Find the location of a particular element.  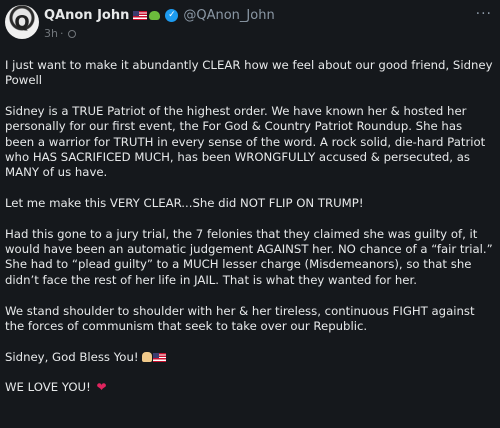

pray-icon is located at coordinates (146, 357).